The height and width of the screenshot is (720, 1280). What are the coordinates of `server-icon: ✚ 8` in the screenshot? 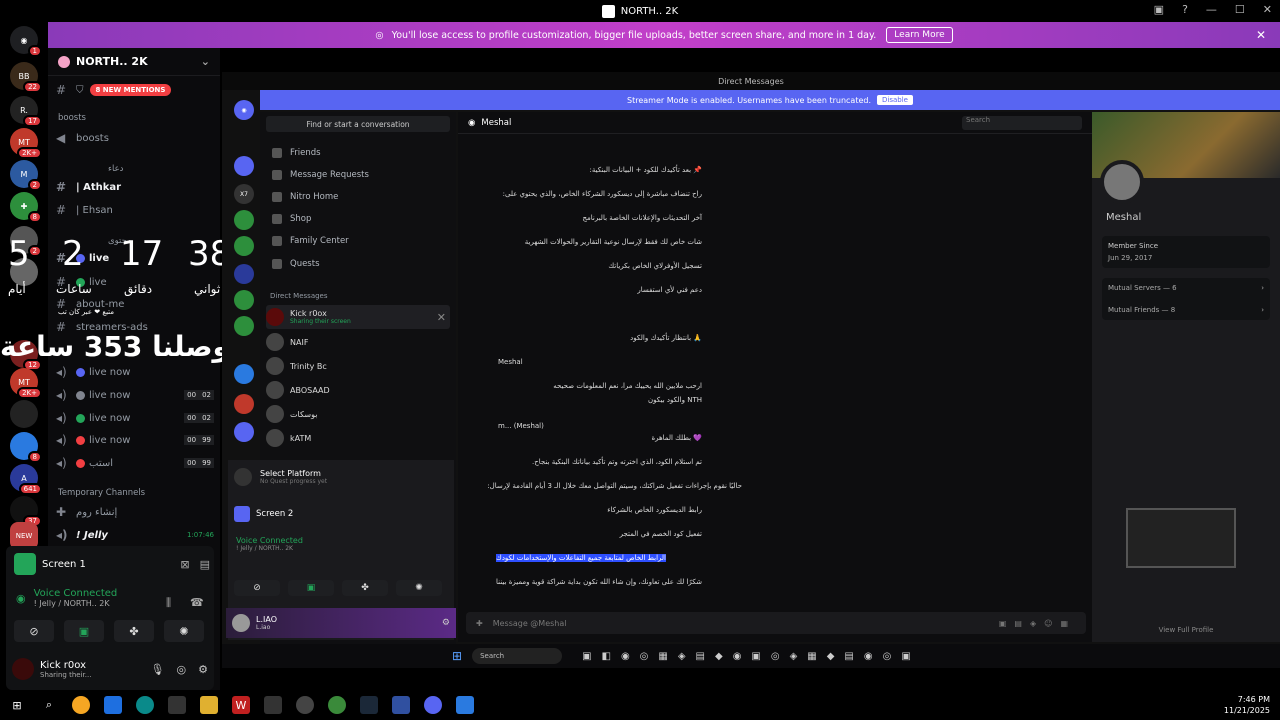 It's located at (26, 207).